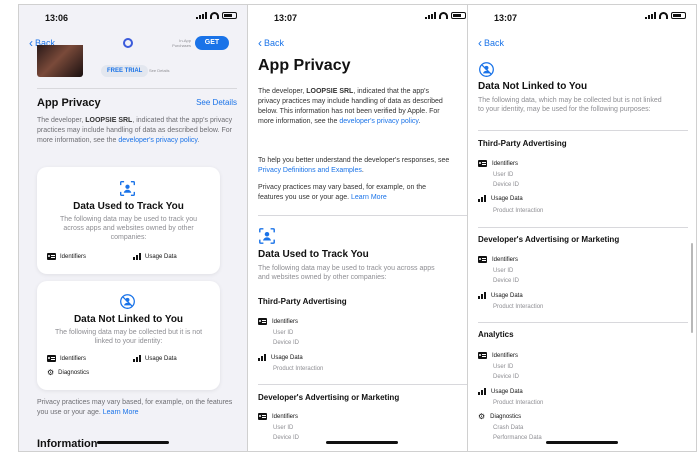 This screenshot has width=700, height=461. I want to click on diagnostics-item: ⚙ Diagnostics, so click(499, 417).